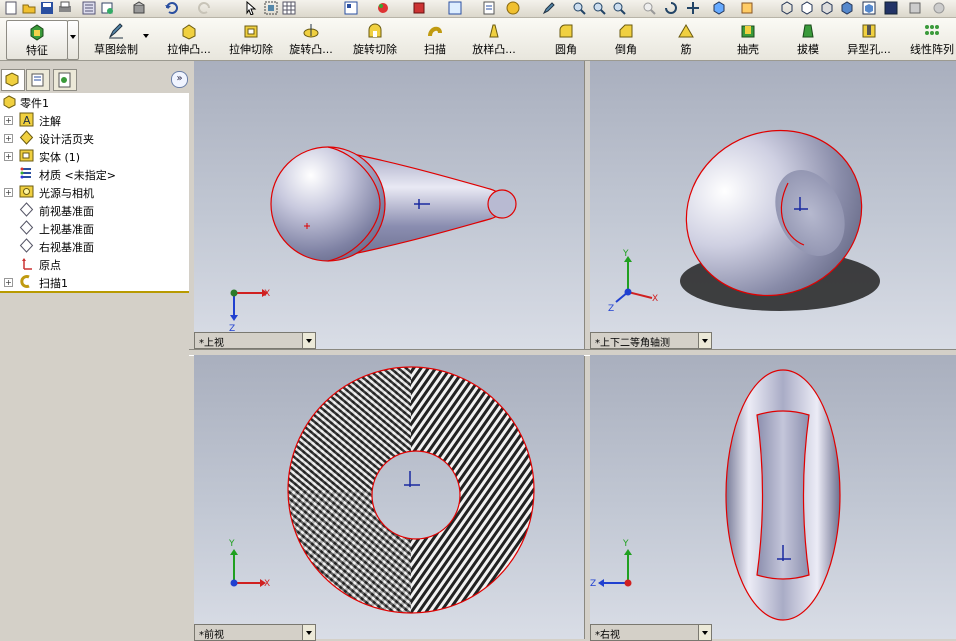  Describe the element at coordinates (375, 39) in the screenshot. I see `revolved-cut-button: 旋转切除` at that location.